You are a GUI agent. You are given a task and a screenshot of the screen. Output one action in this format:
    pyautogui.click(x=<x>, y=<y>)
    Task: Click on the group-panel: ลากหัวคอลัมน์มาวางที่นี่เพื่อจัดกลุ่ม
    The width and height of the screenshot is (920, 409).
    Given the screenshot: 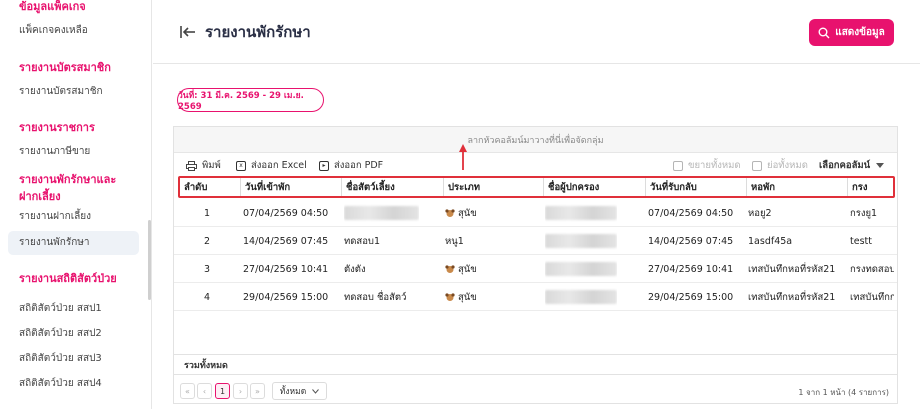 What is the action you would take?
    pyautogui.click(x=535, y=140)
    